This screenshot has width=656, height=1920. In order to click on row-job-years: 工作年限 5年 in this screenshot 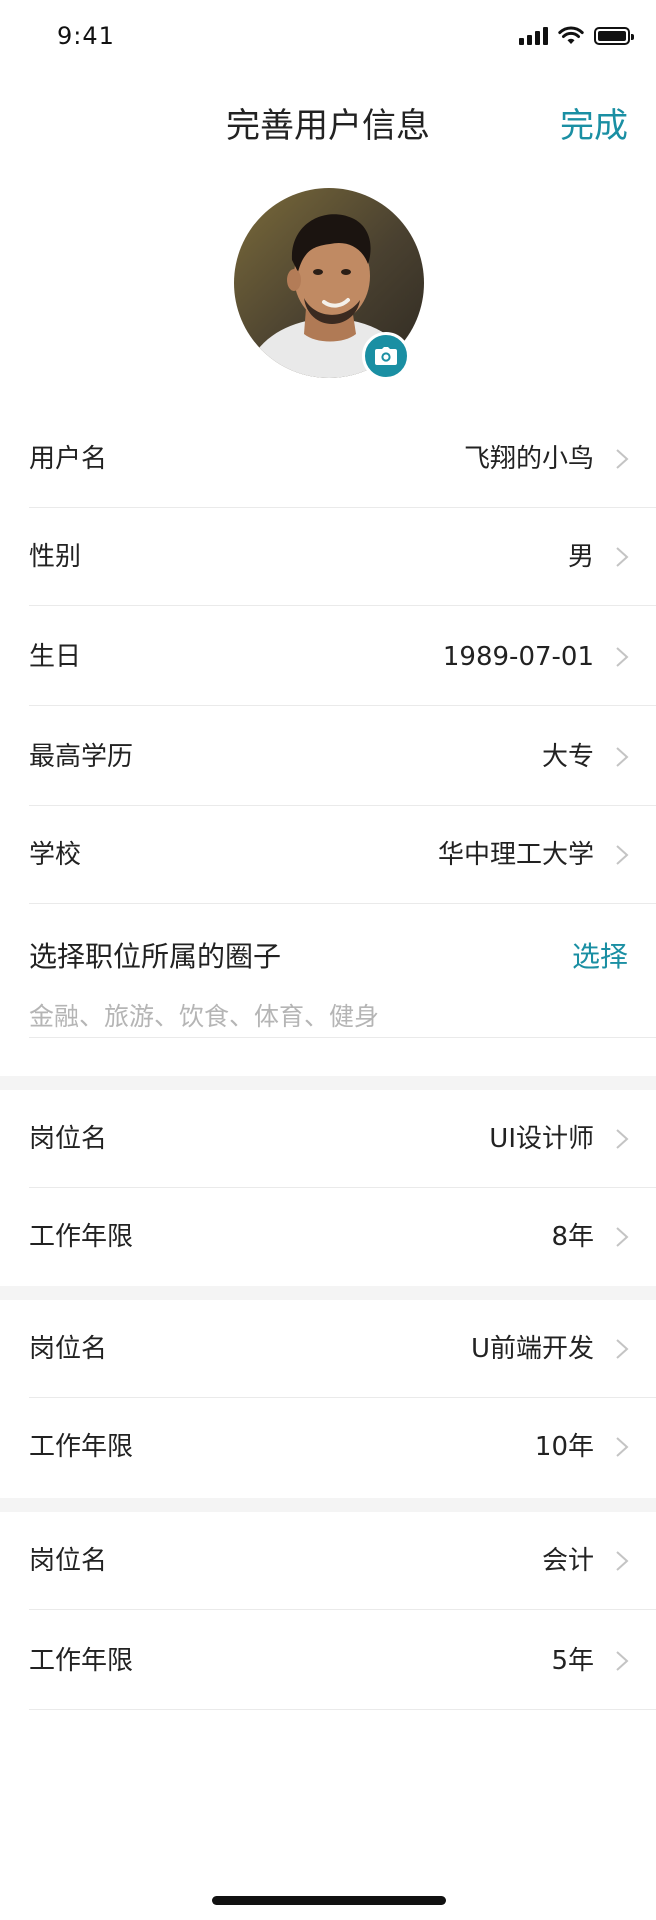, I will do `click(328, 1661)`.